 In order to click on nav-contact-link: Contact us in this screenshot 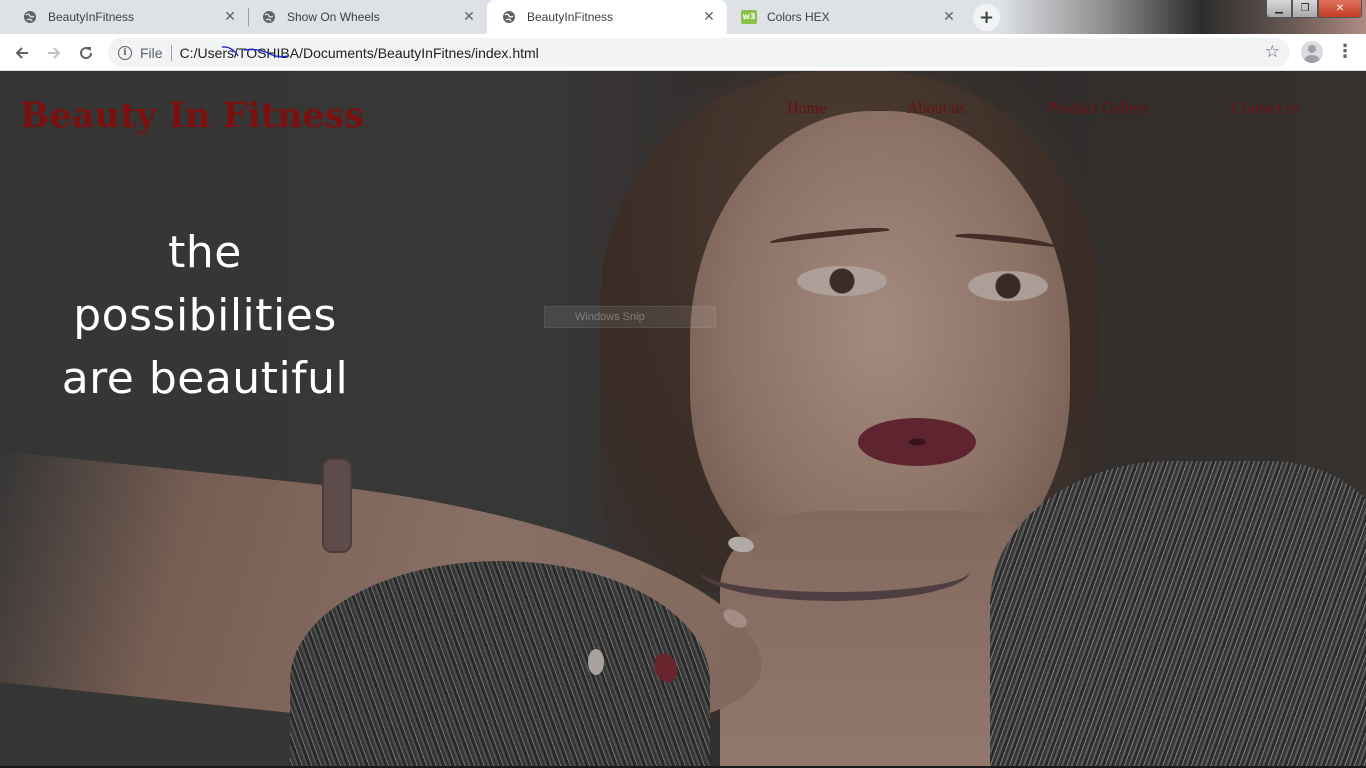, I will do `click(1266, 109)`.